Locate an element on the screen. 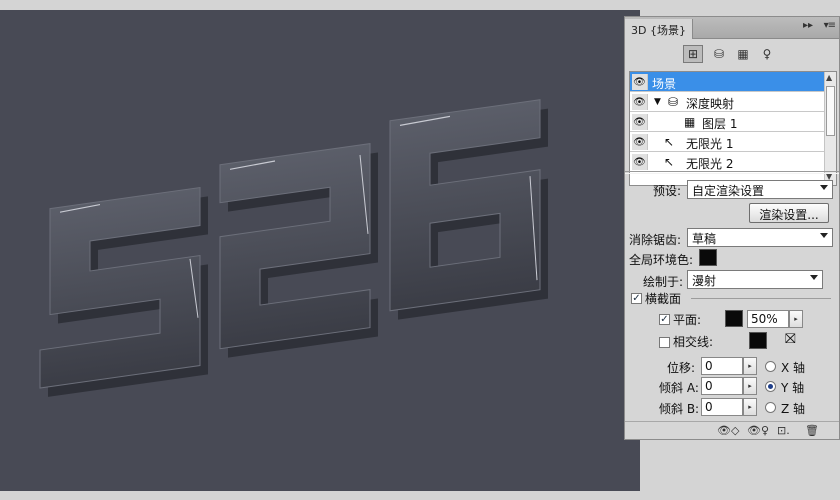 The image size is (840, 500). layer-label: 图层 1 is located at coordinates (720, 124).